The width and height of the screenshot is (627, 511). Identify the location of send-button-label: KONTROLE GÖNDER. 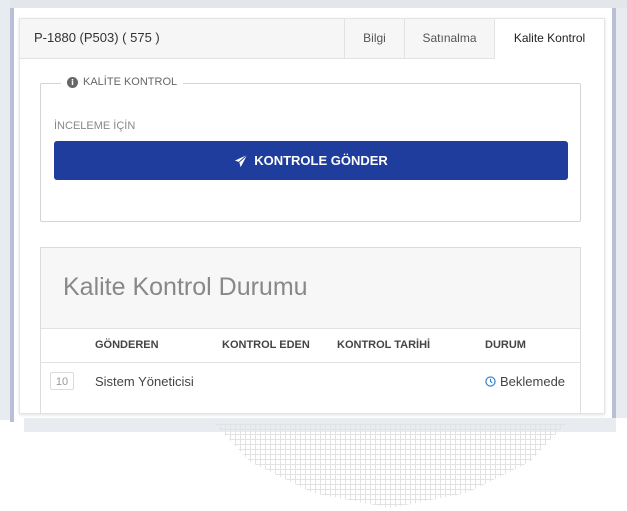
(321, 160).